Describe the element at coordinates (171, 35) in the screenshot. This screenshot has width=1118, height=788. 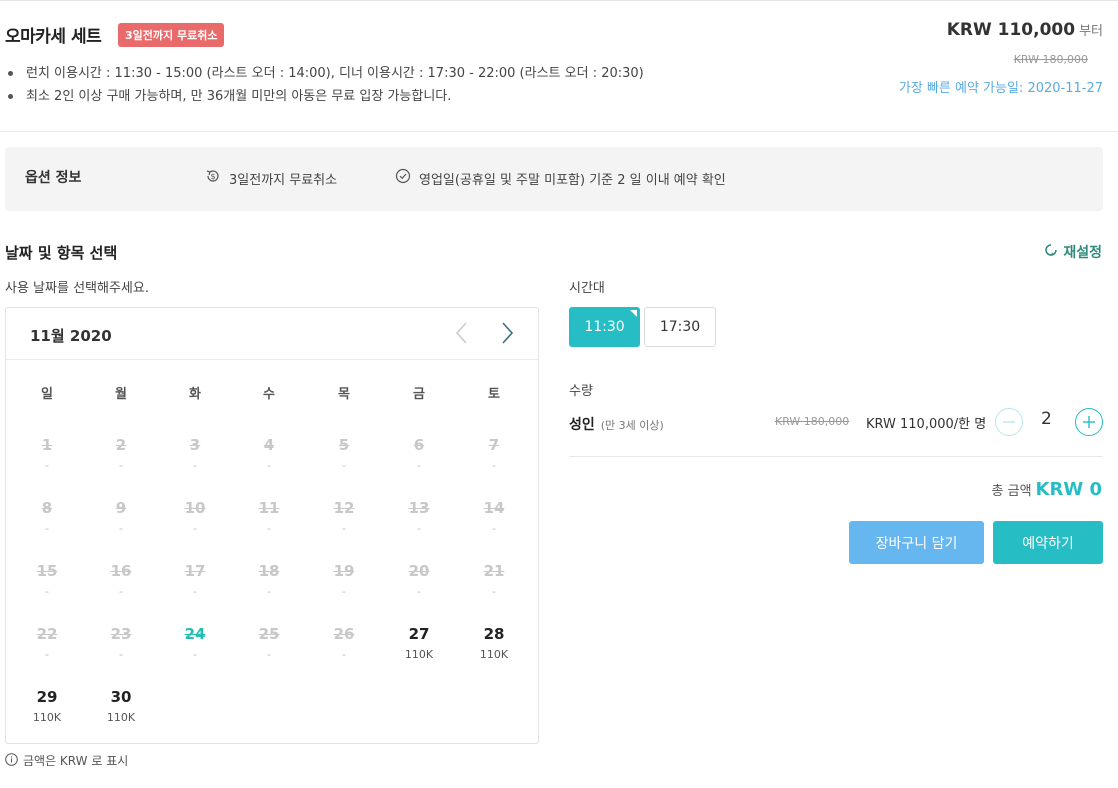
I see `free-cancel-badge: 3일전까지 무료취소` at that location.